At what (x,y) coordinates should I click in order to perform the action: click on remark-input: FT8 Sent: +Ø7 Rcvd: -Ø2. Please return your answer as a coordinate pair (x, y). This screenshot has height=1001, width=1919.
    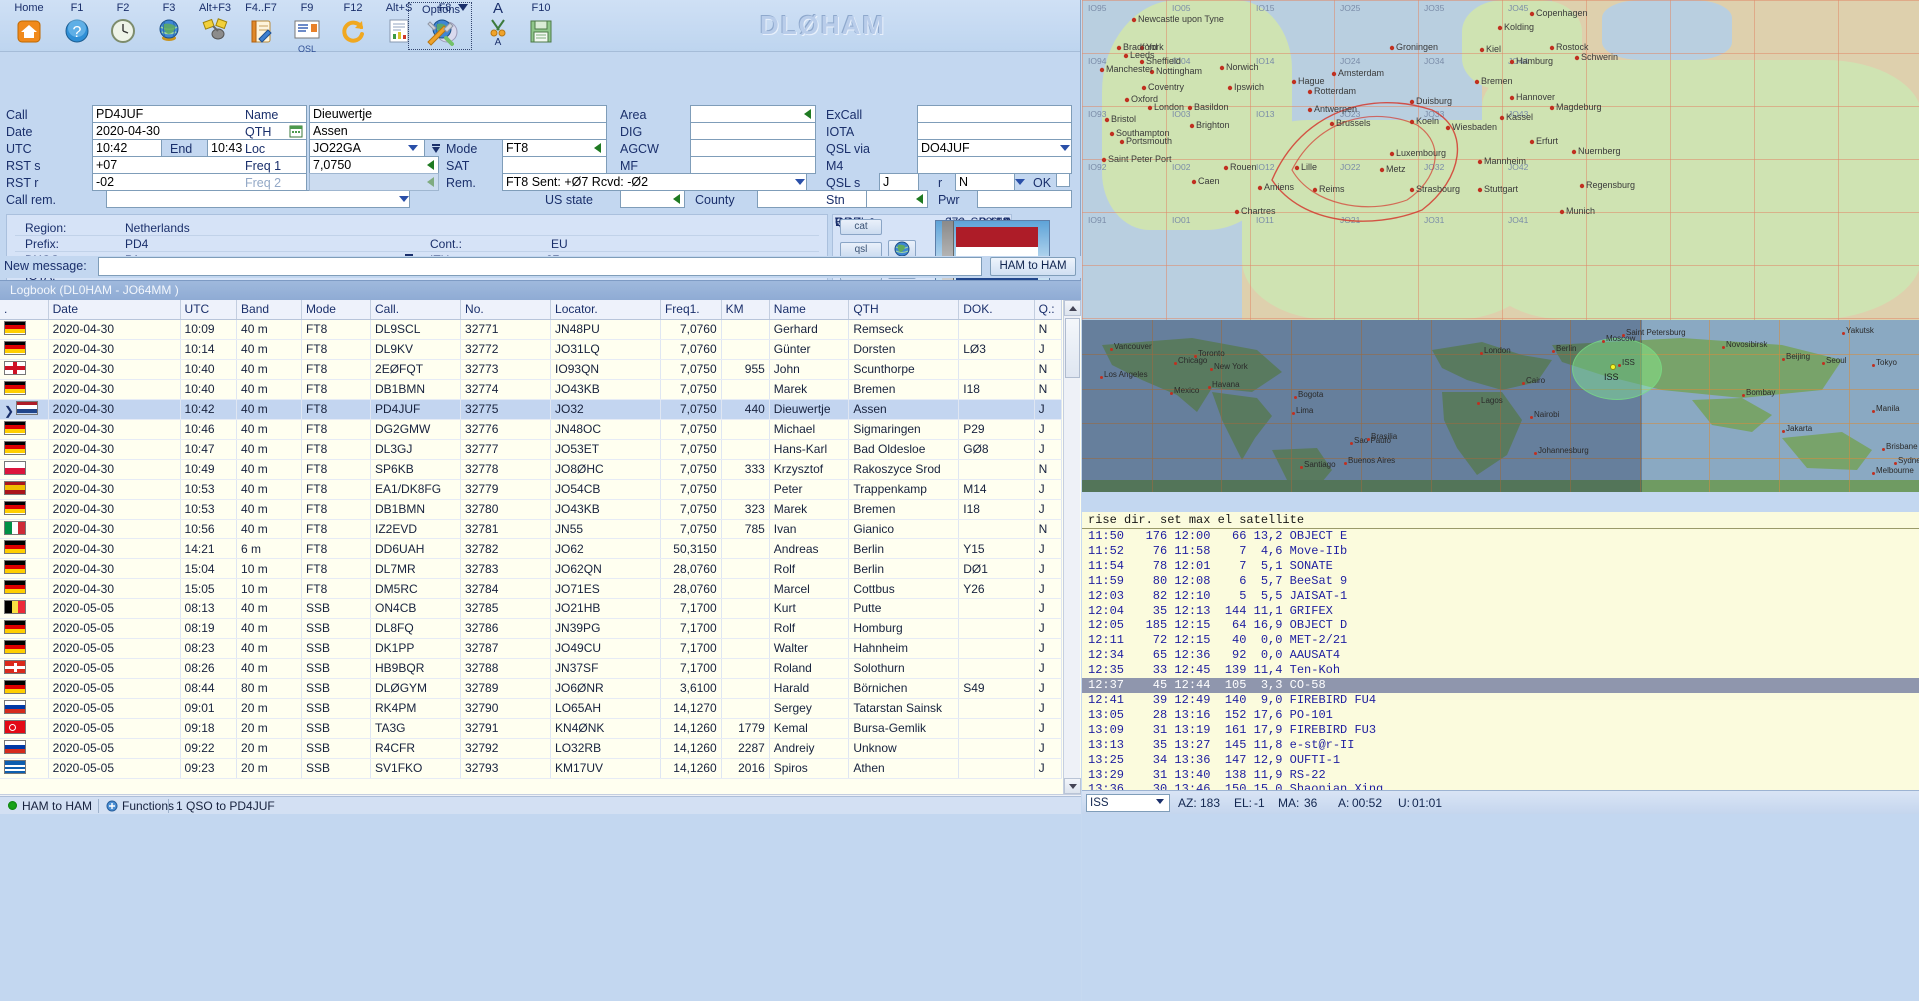
    Looking at the image, I should click on (654, 182).